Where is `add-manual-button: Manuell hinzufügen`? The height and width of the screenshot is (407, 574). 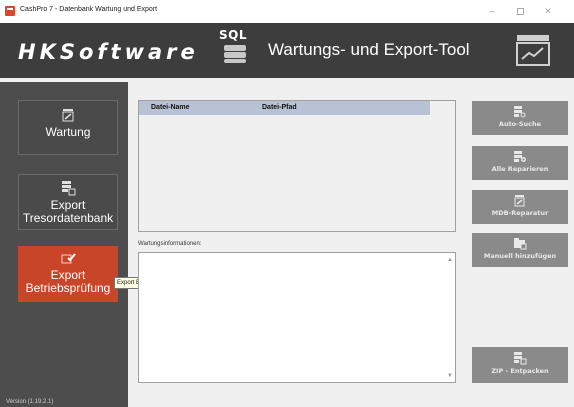 add-manual-button: Manuell hinzufügen is located at coordinates (520, 250).